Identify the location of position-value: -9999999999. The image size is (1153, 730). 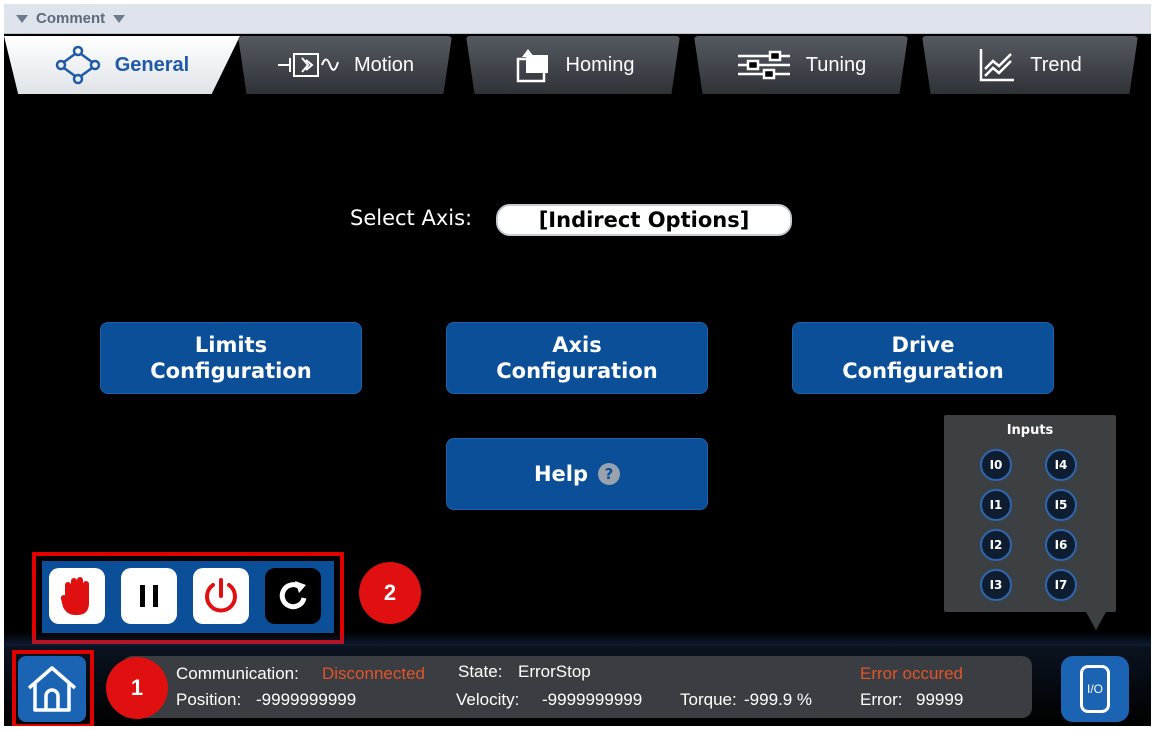
(306, 699).